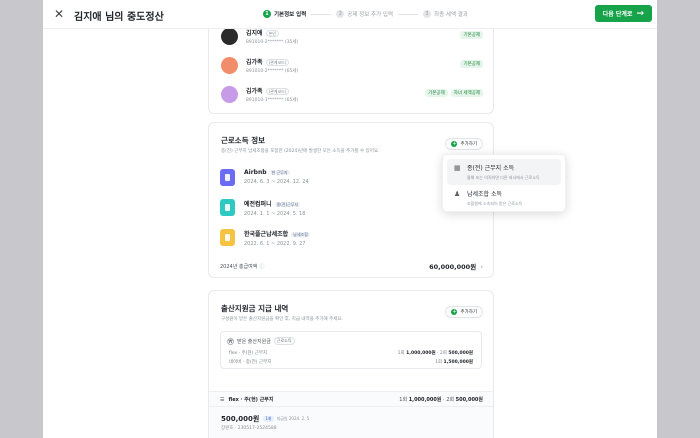  Describe the element at coordinates (239, 266) in the screenshot. I see `total-label: 2024년 총급여액` at that location.